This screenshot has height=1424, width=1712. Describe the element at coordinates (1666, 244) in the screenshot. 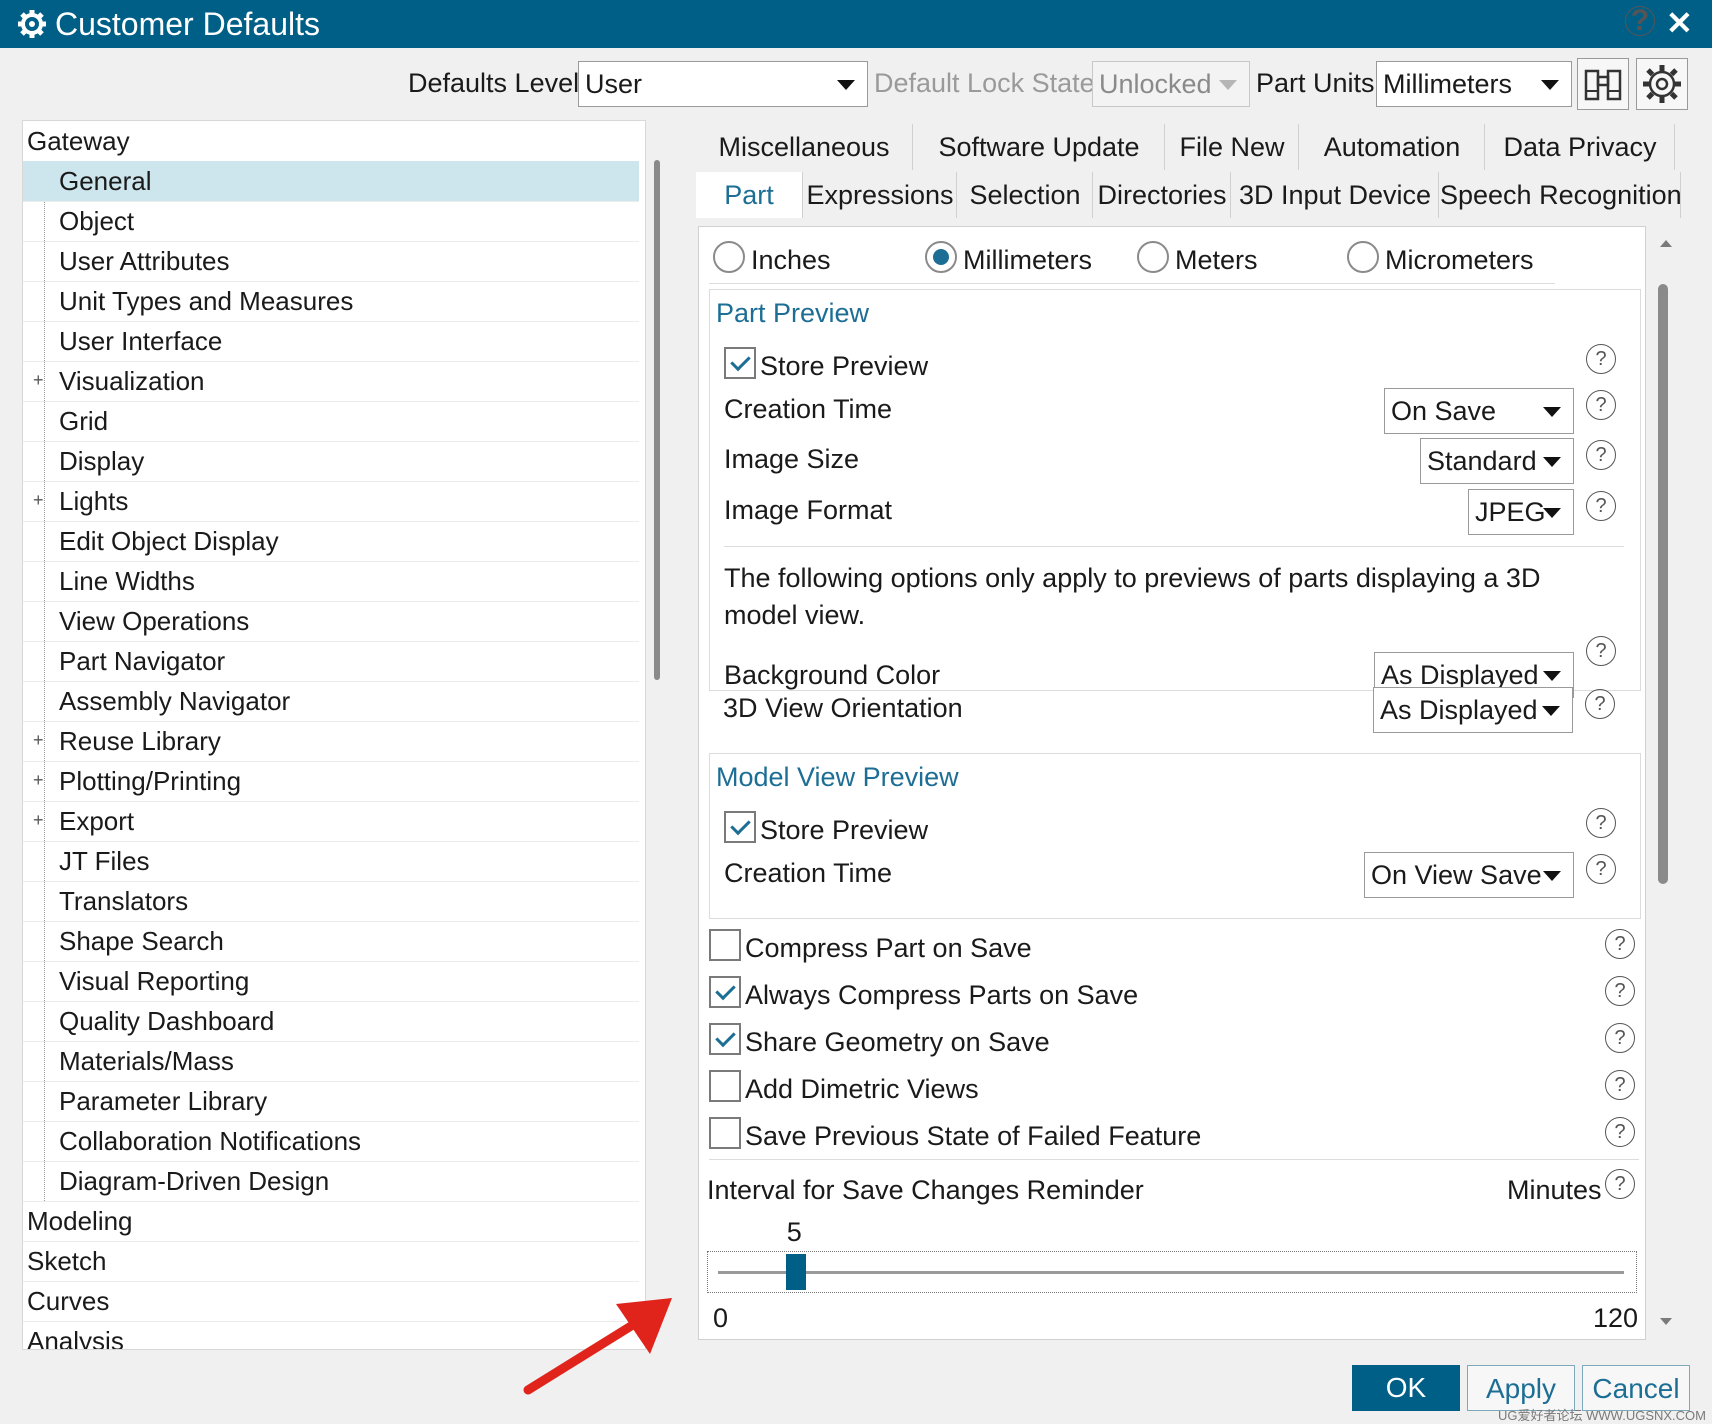

I see `scroll-up-arrow` at that location.